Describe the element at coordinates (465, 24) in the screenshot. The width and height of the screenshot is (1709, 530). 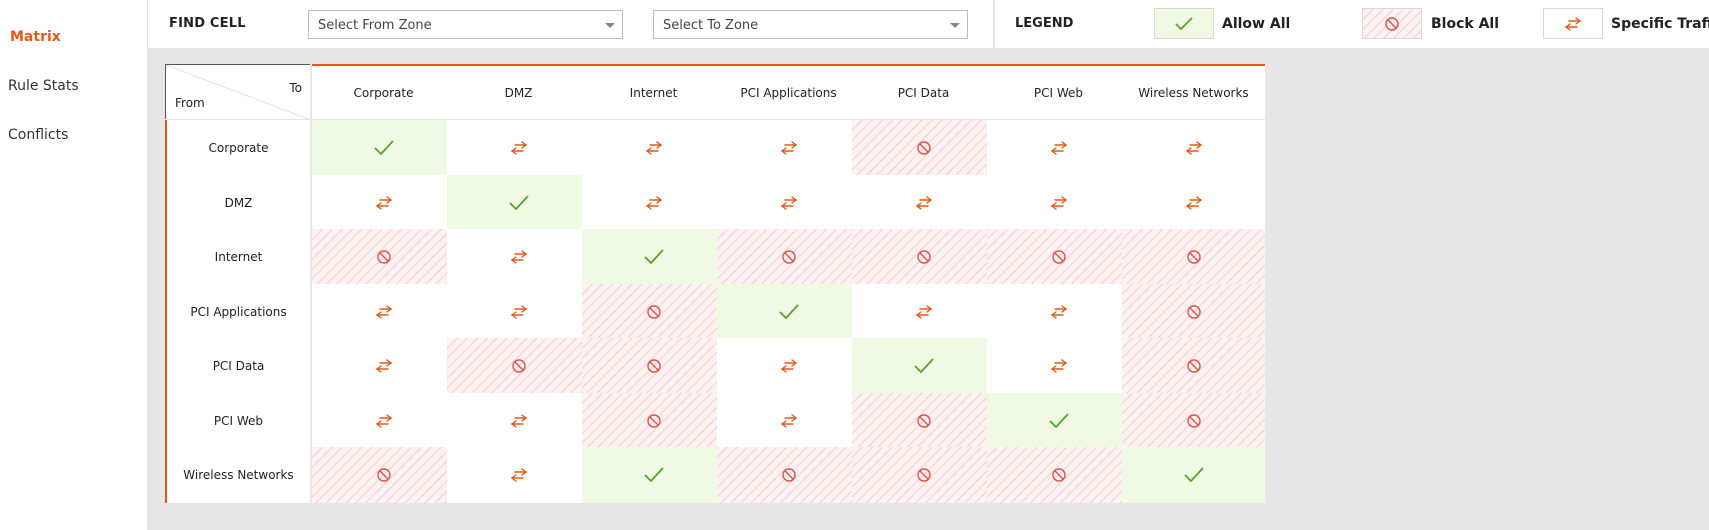
I see `from-zone-select: Select From Zone` at that location.